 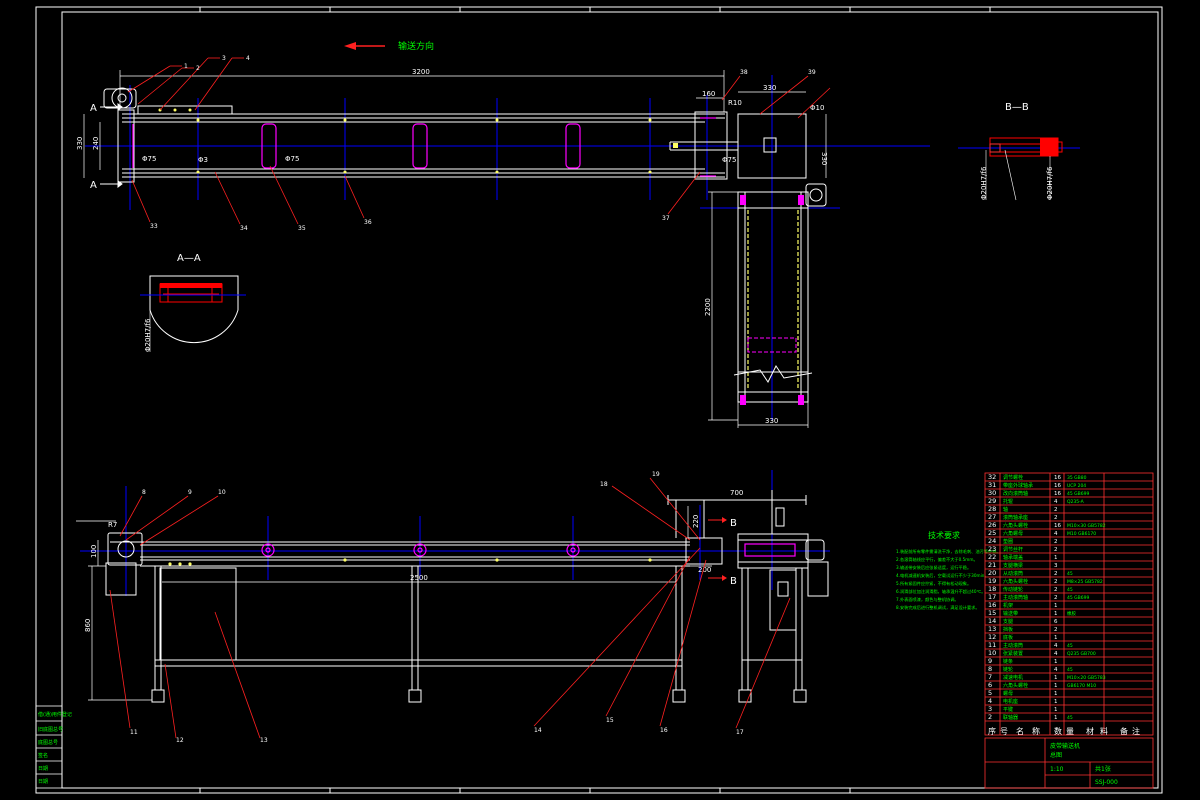 I want to click on bom-row-no: 2, so click(x=990, y=717).